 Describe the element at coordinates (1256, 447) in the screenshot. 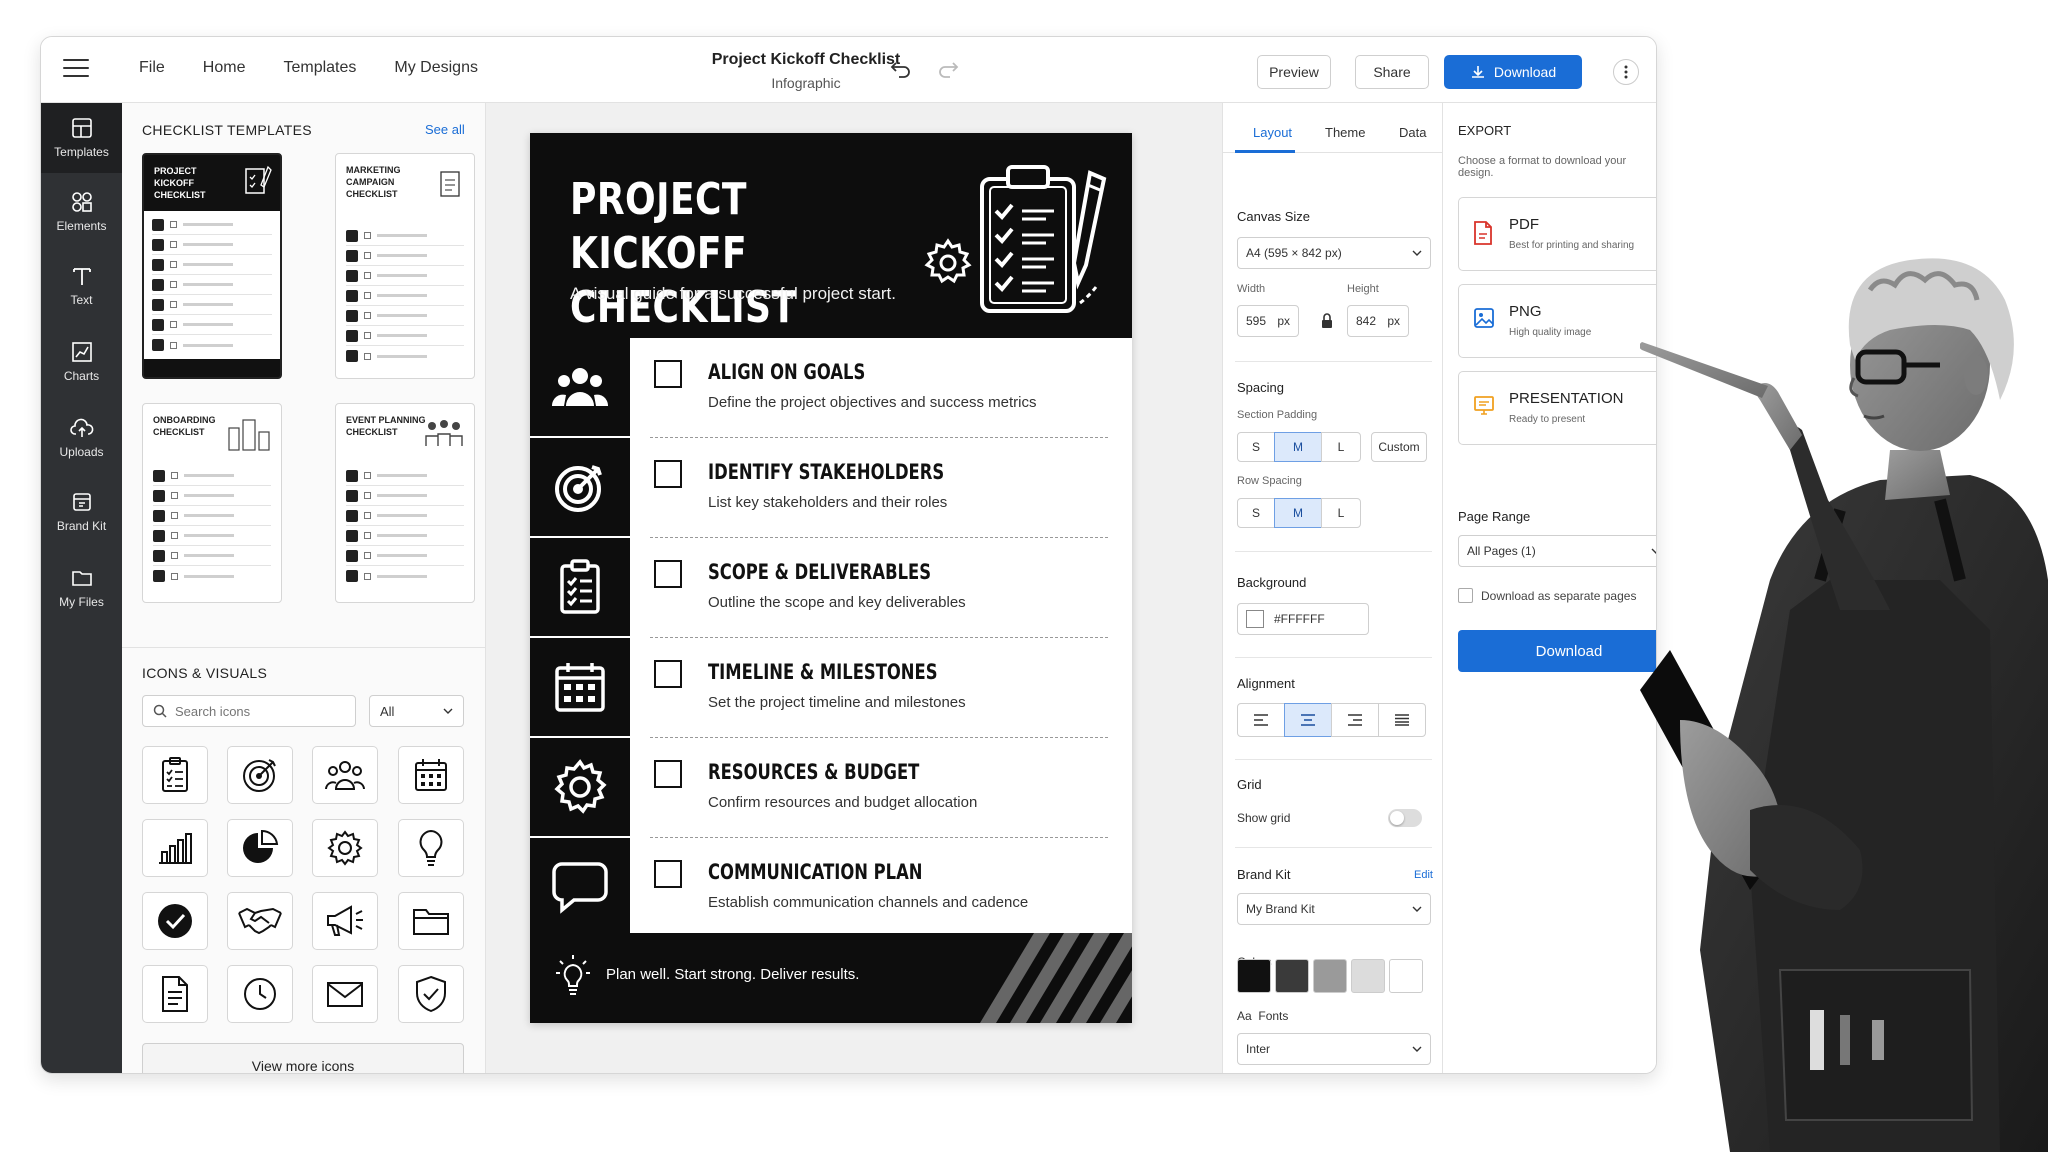

I see `section-padding-s: S` at that location.